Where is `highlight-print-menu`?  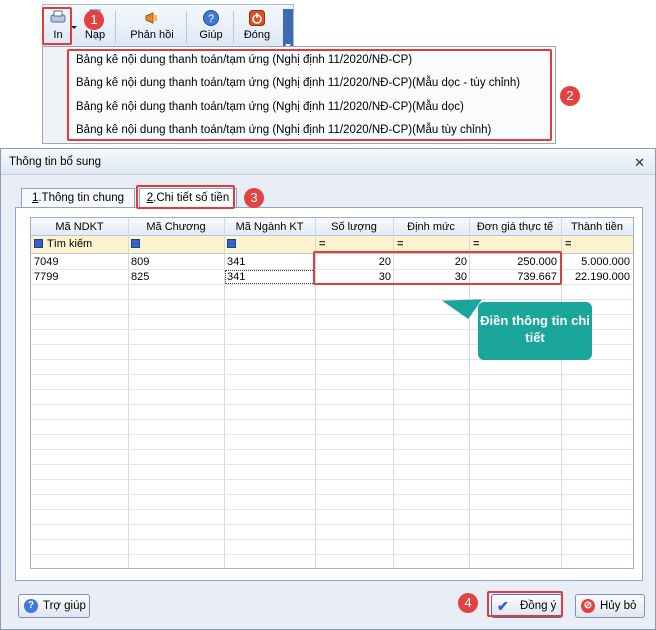
highlight-print-menu is located at coordinates (309, 95).